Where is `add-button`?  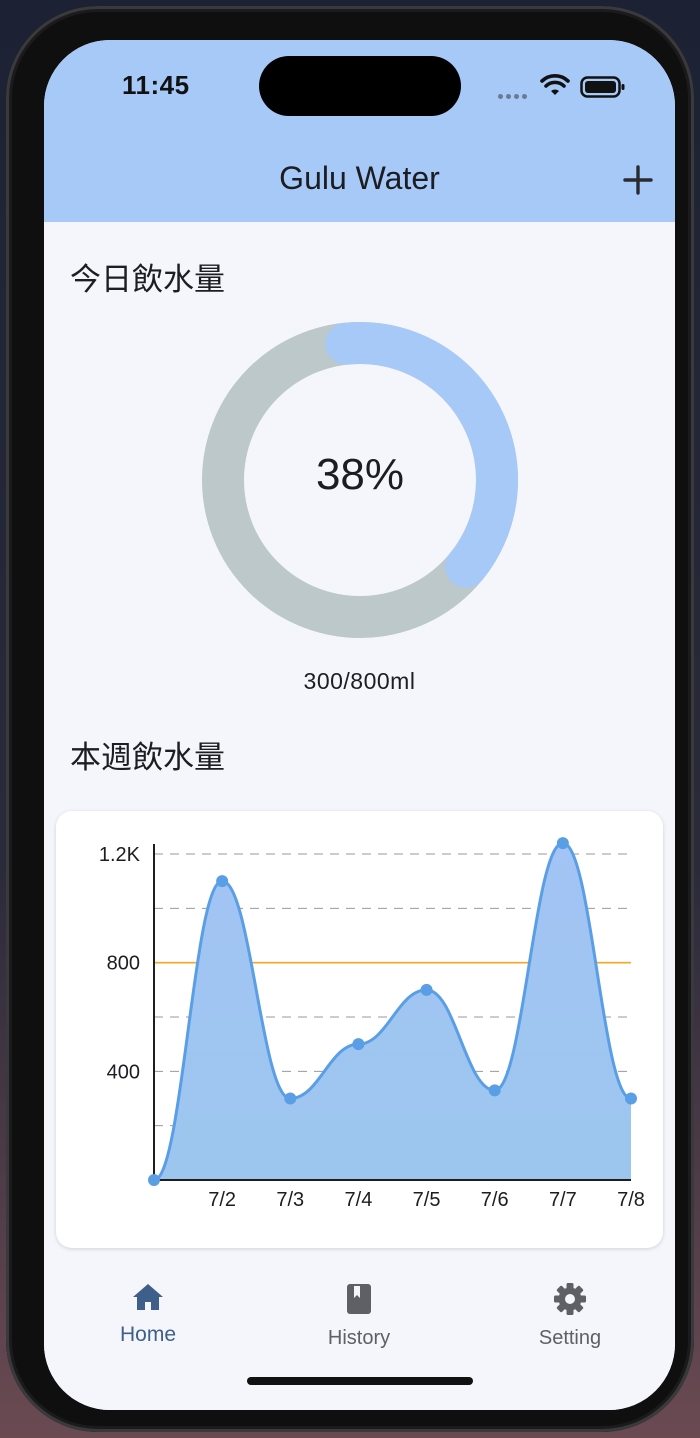 add-button is located at coordinates (638, 180).